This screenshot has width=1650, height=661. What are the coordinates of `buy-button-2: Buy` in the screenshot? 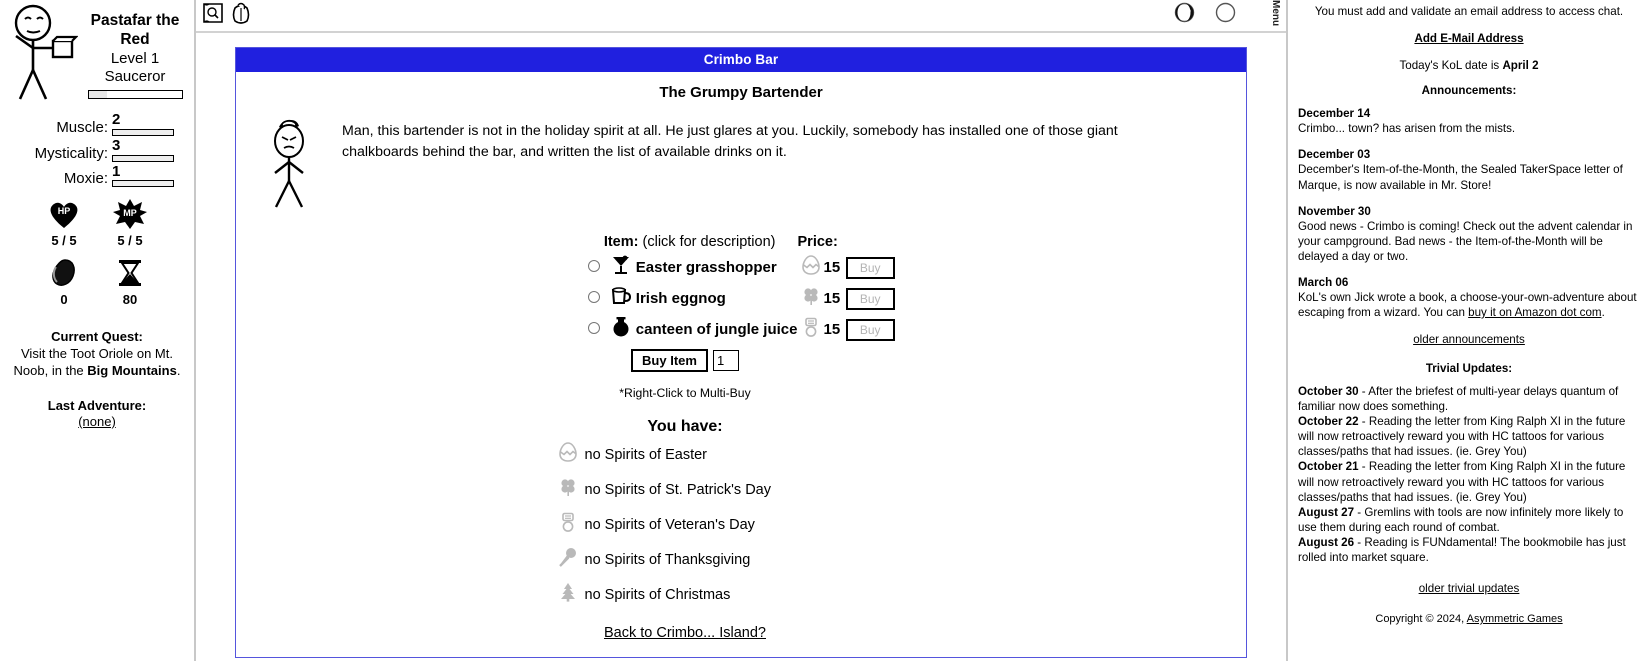 It's located at (870, 329).